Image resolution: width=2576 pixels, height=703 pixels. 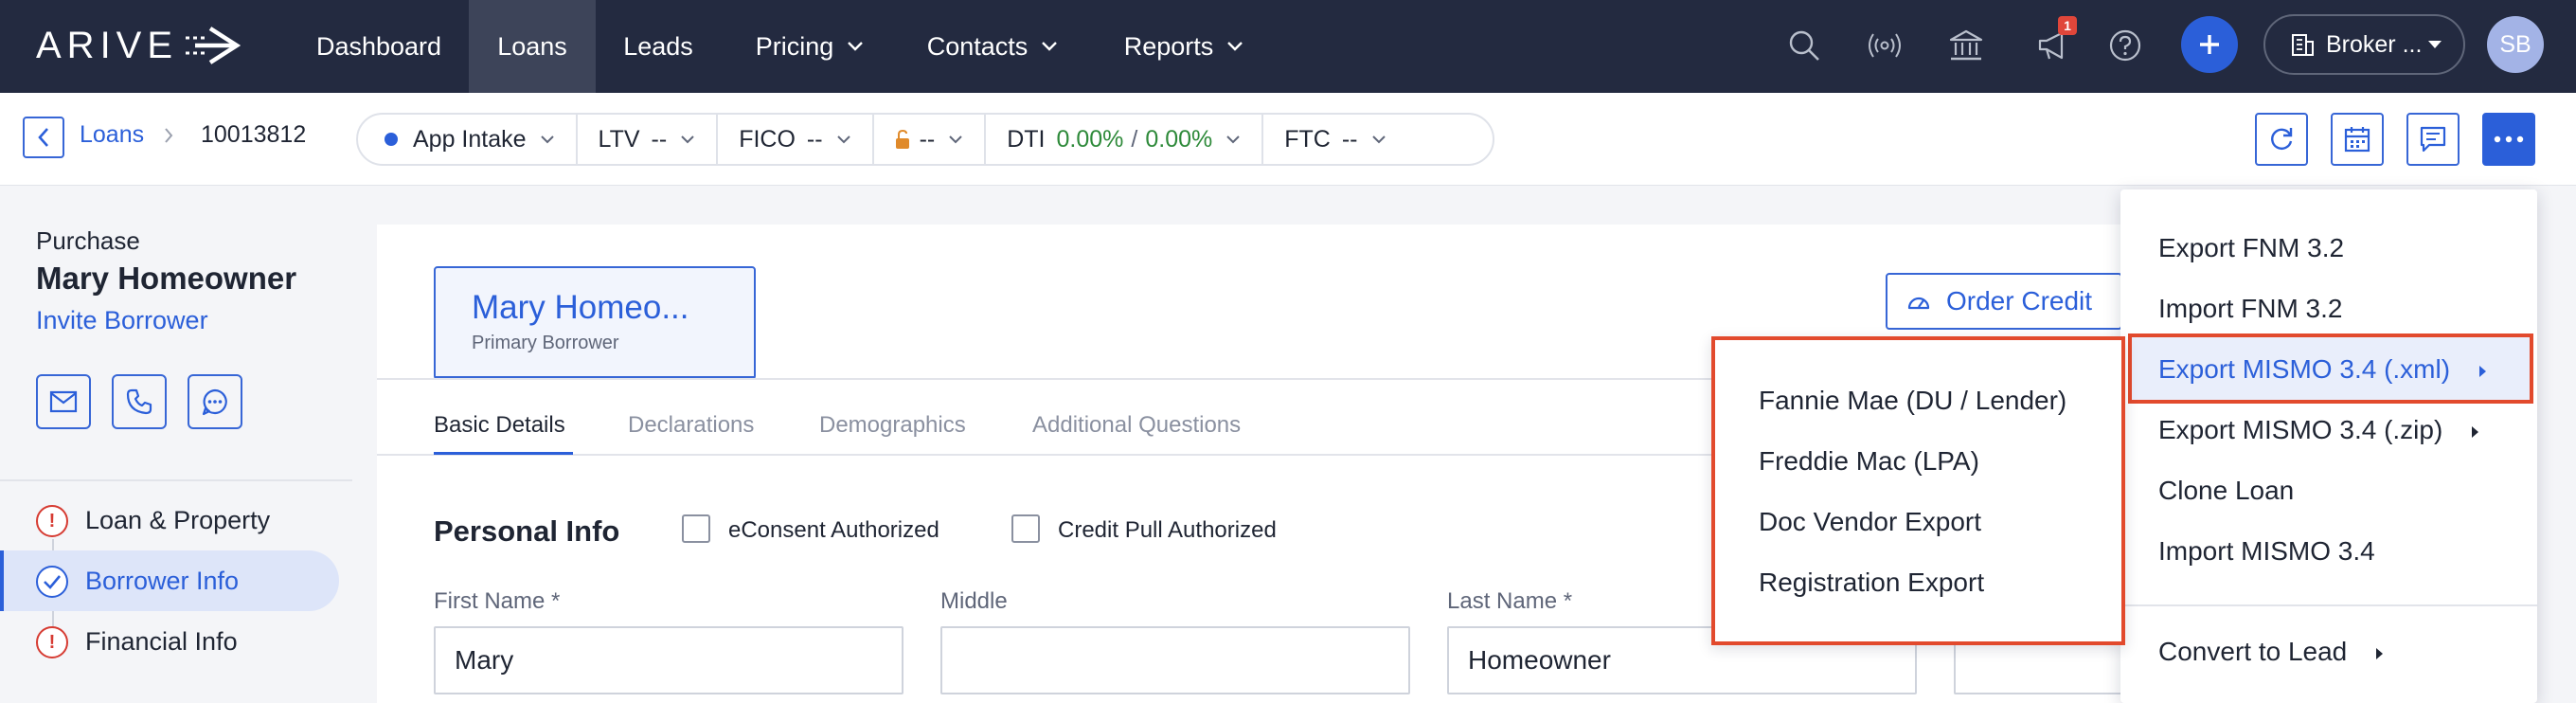 I want to click on menu-divider, so click(x=2328, y=605).